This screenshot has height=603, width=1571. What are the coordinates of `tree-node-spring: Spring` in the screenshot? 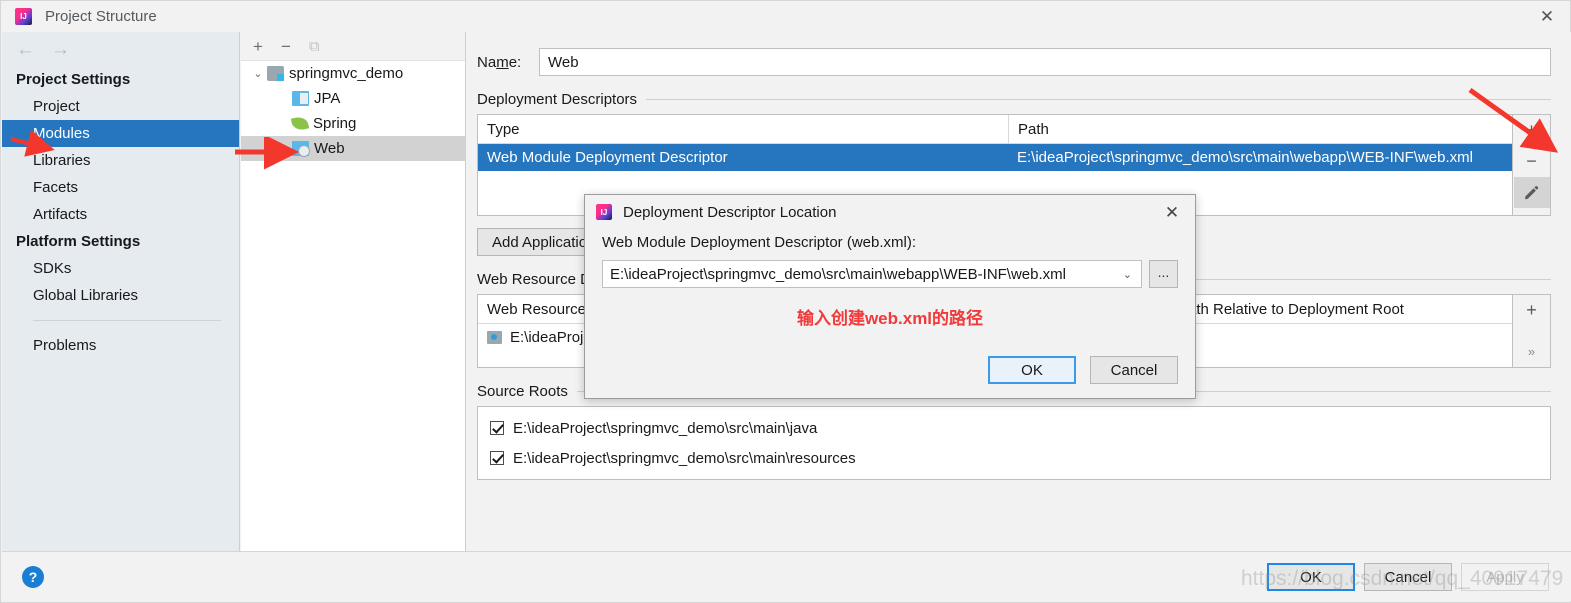 It's located at (353, 123).